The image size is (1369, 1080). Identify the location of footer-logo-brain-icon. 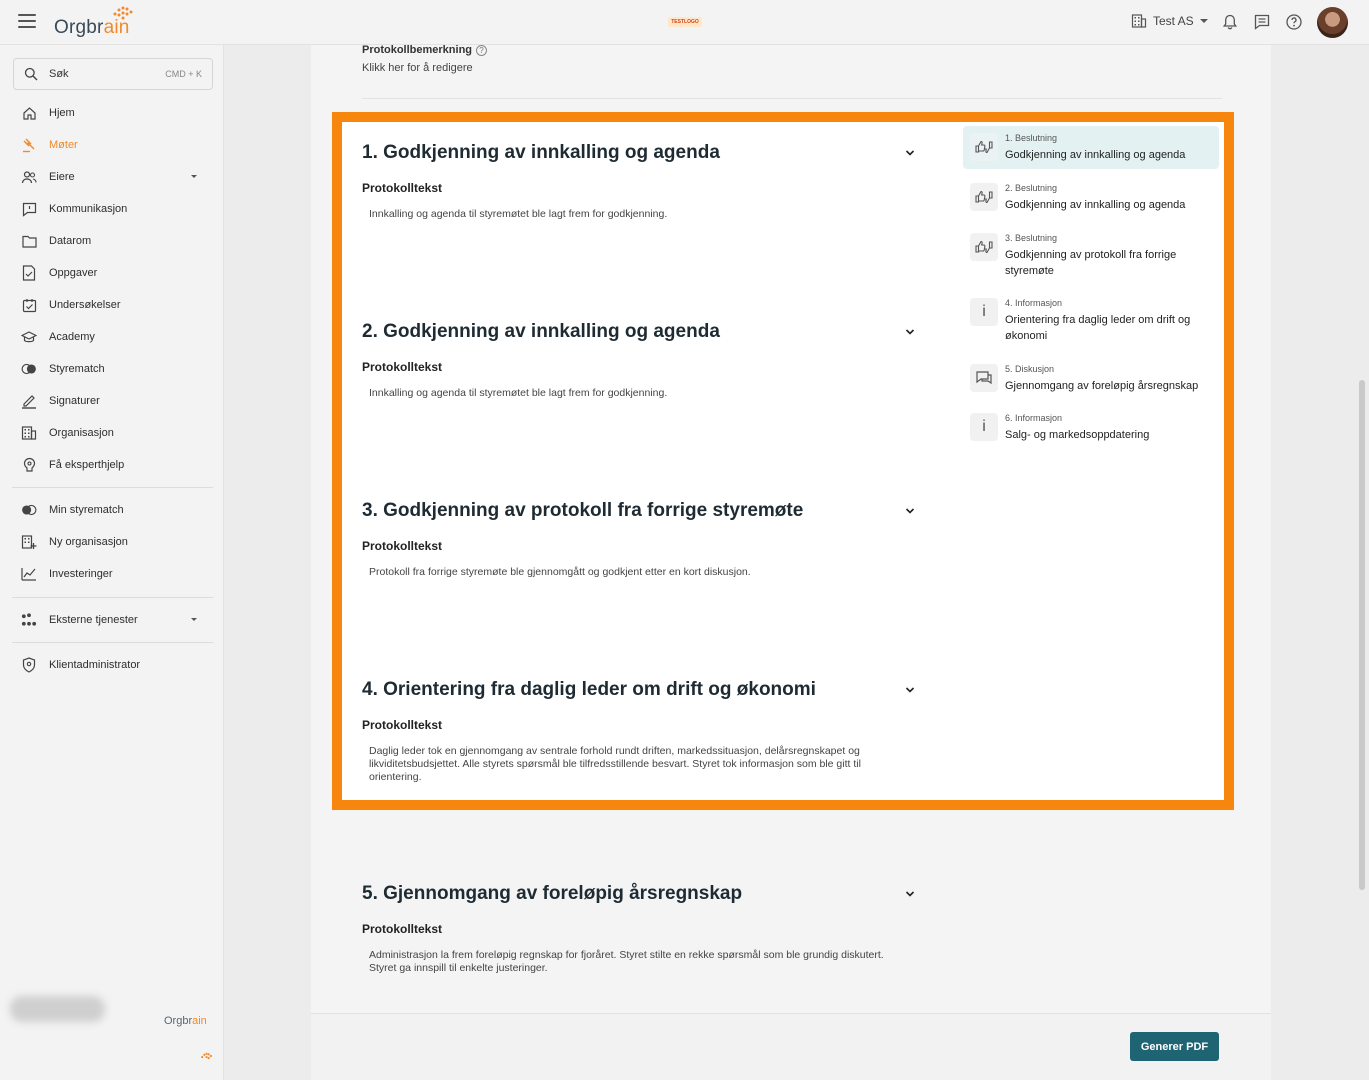
(206, 1056).